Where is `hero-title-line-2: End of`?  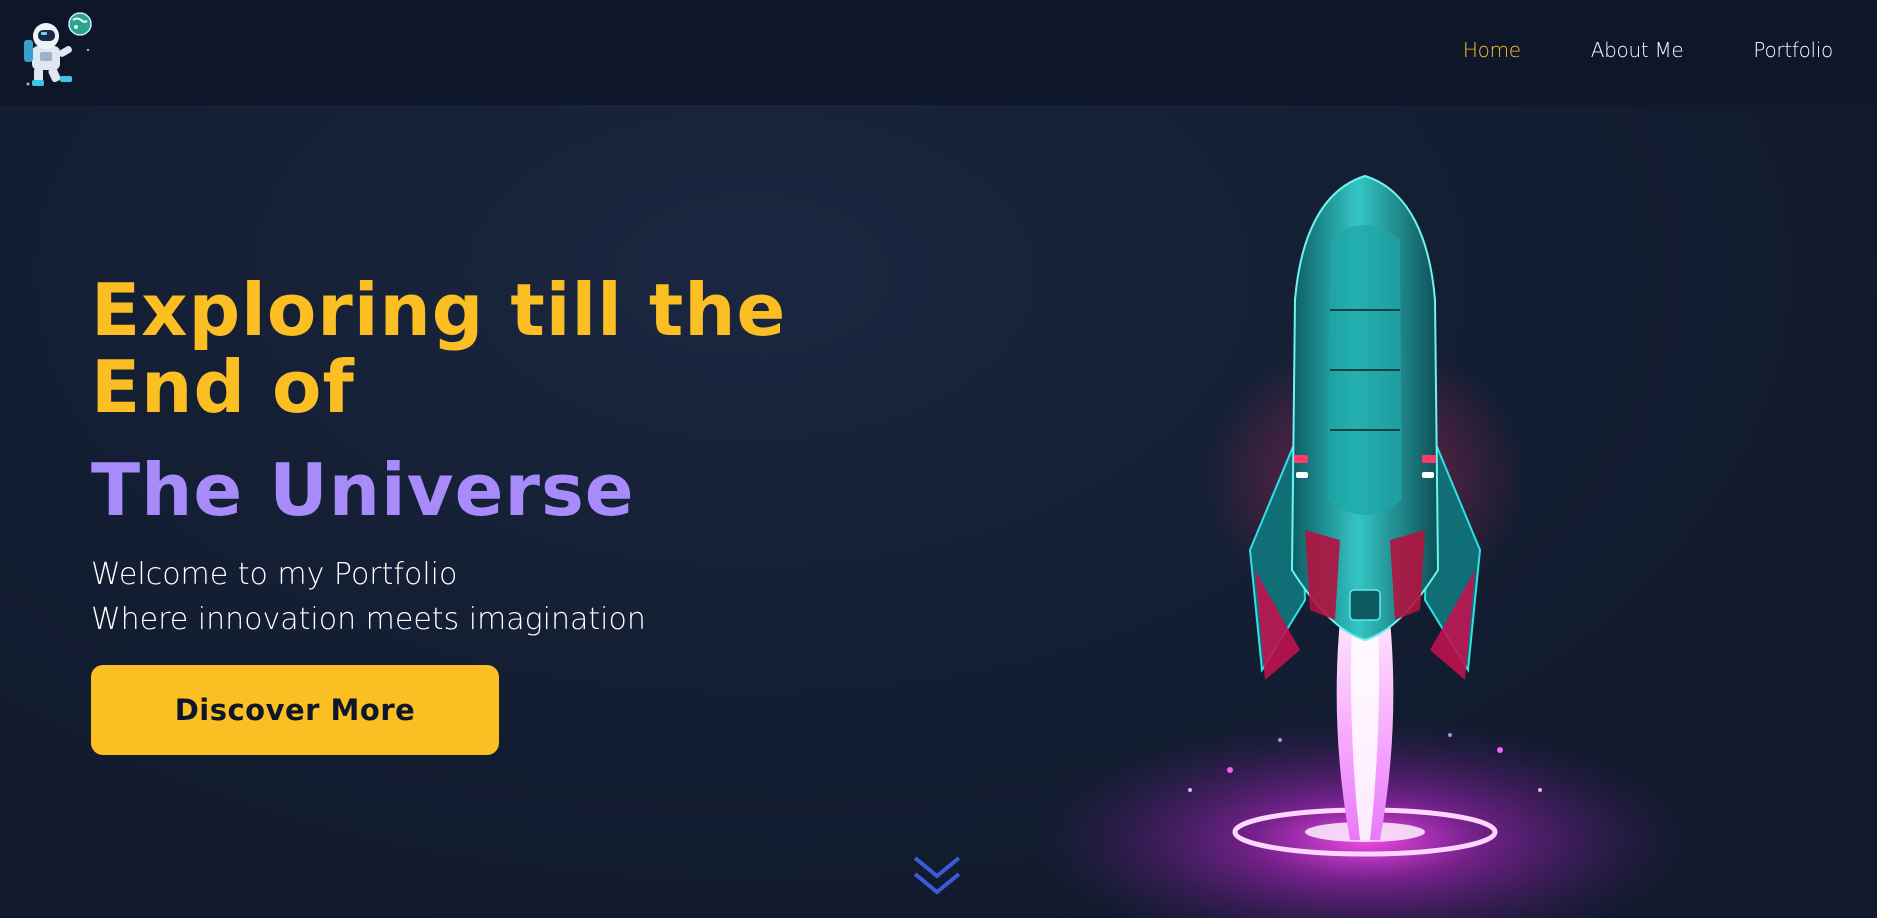
hero-title-line-2: End of is located at coordinates (223, 387).